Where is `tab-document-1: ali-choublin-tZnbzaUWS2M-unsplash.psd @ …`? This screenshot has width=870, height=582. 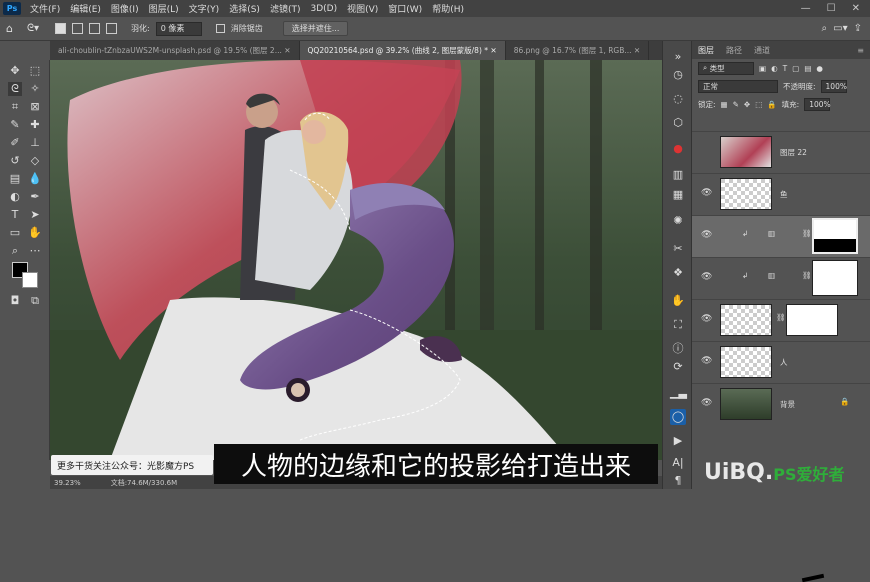 tab-document-1: ali-choublin-tZnbzaUWS2M-unsplash.psd @ … is located at coordinates (175, 50).